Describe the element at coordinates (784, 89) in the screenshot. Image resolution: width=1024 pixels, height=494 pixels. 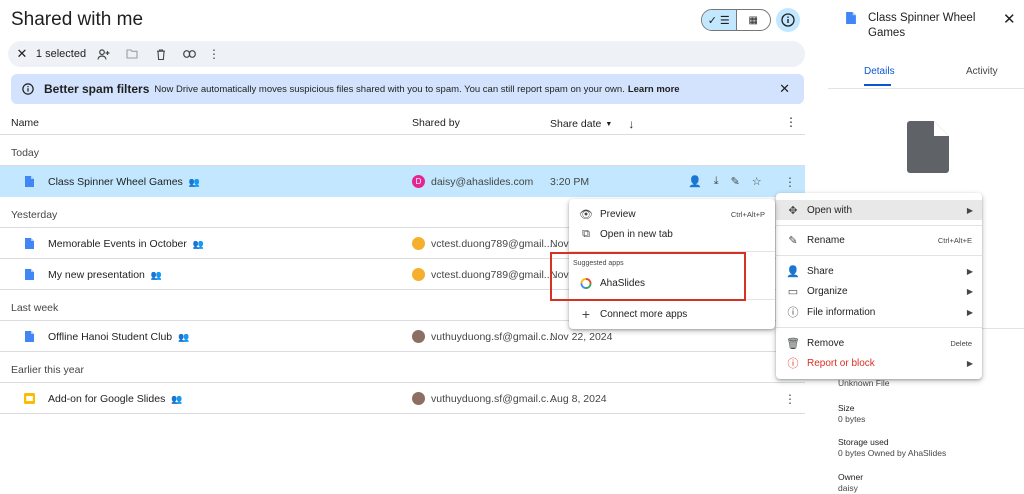
I see `close-banner-icon: ✕` at that location.